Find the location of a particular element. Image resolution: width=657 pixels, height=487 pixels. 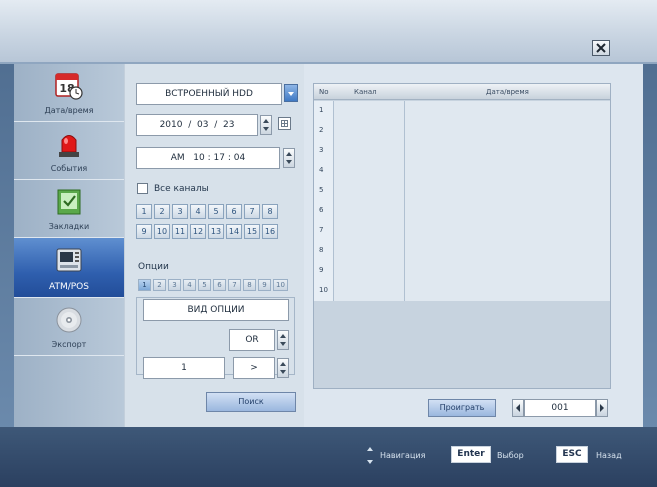

calendar-icon is located at coordinates (284, 123).